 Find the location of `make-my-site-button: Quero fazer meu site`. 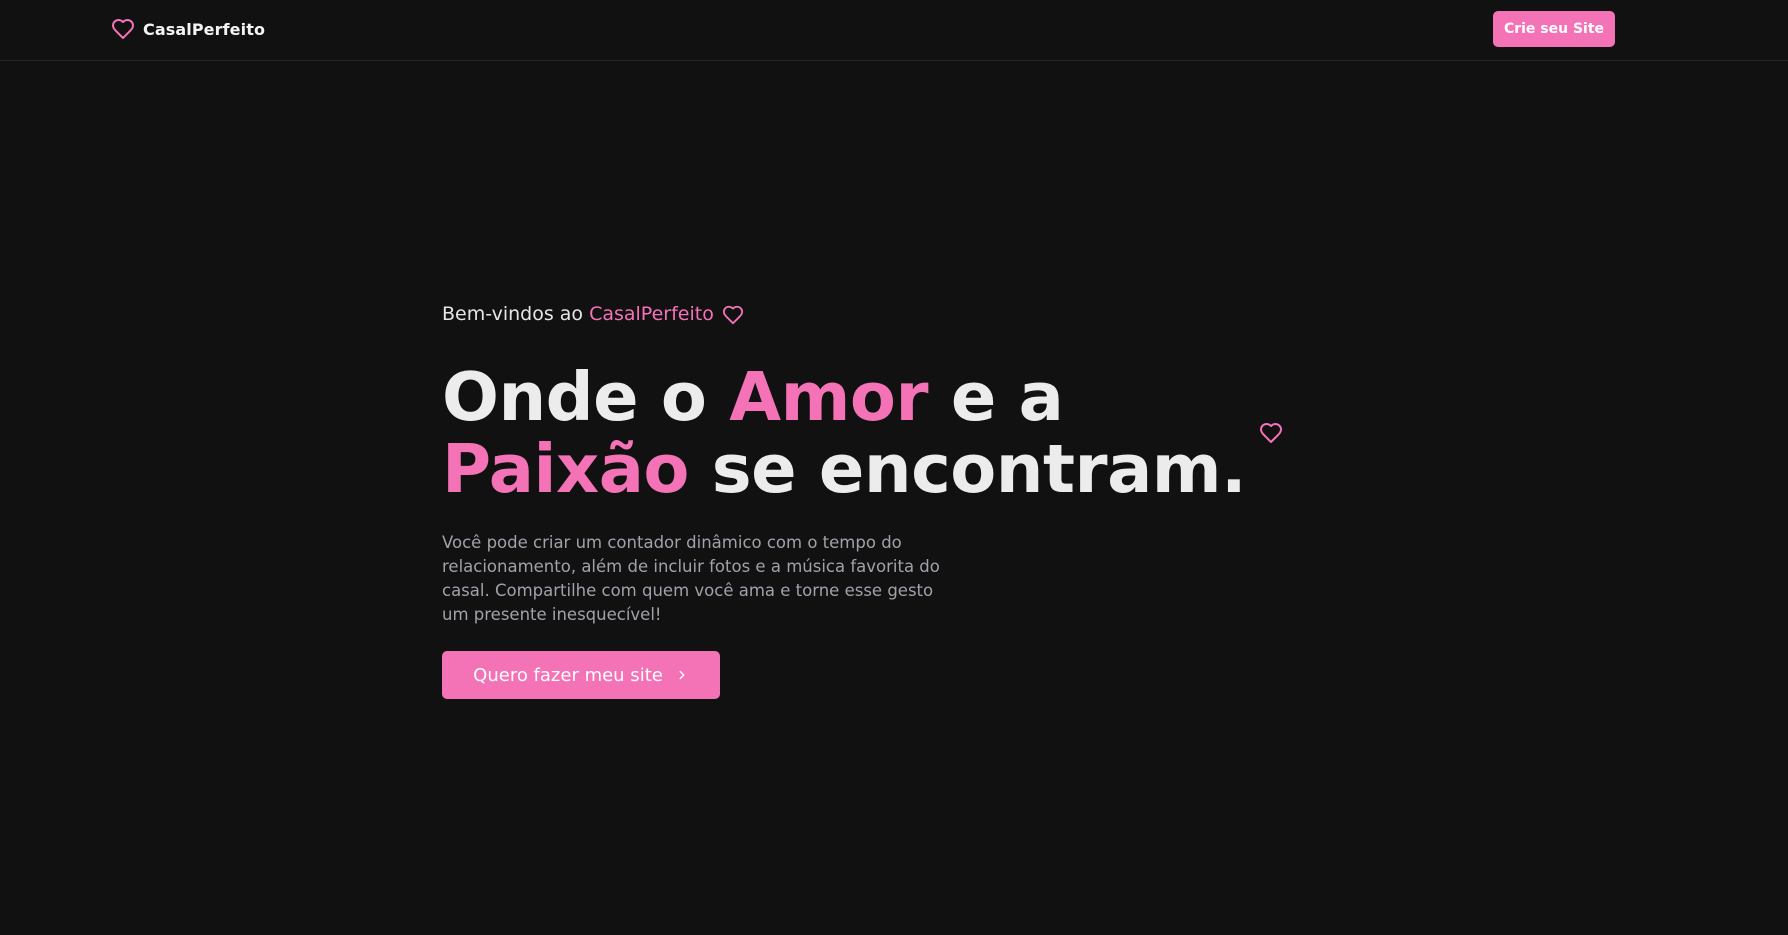

make-my-site-button: Quero fazer meu site is located at coordinates (581, 675).